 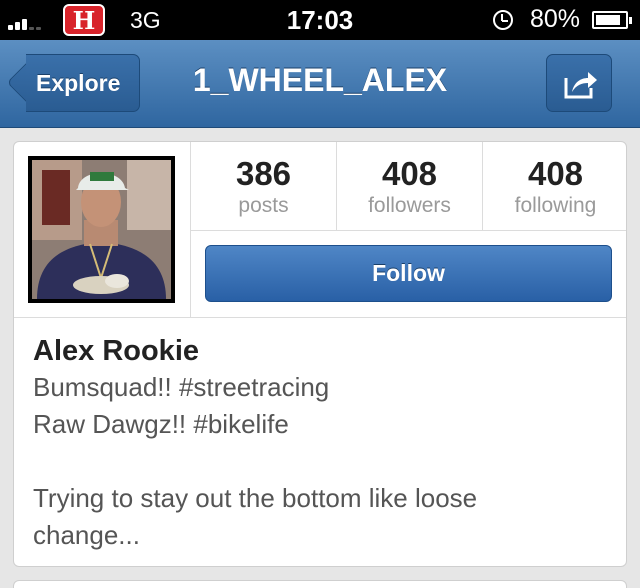 What do you see at coordinates (320, 584) in the screenshot?
I see `view-toggle-bar` at bounding box center [320, 584].